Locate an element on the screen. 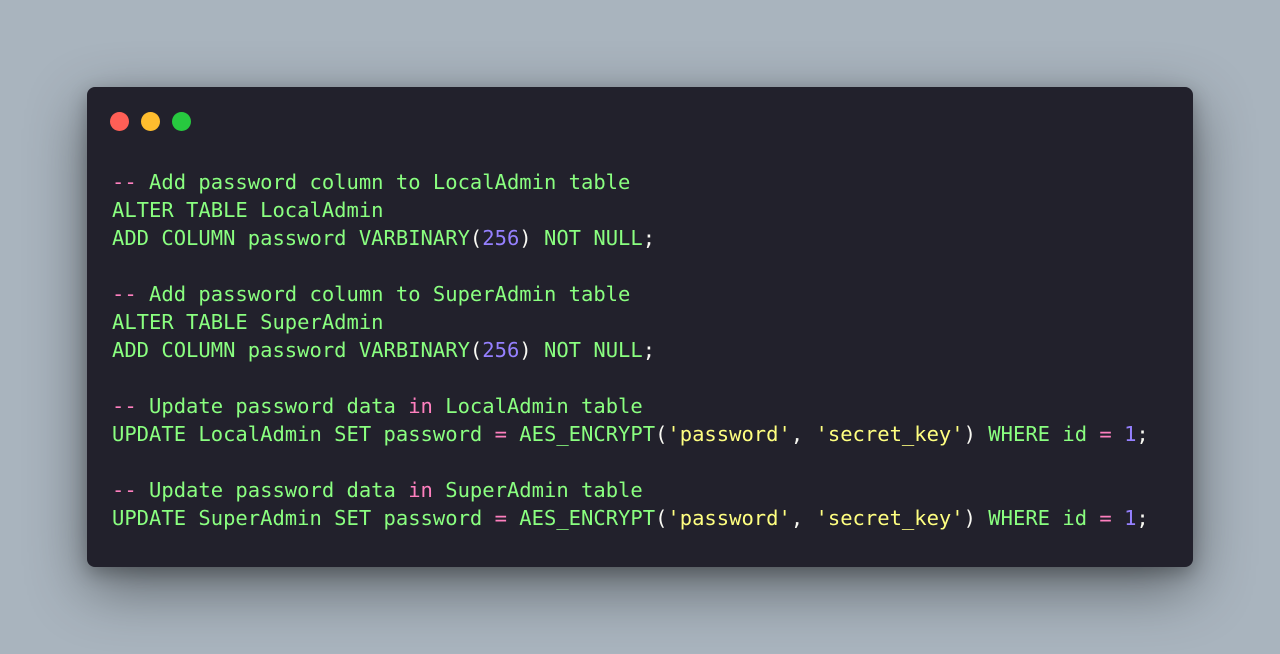  window-controls is located at coordinates (150, 121).